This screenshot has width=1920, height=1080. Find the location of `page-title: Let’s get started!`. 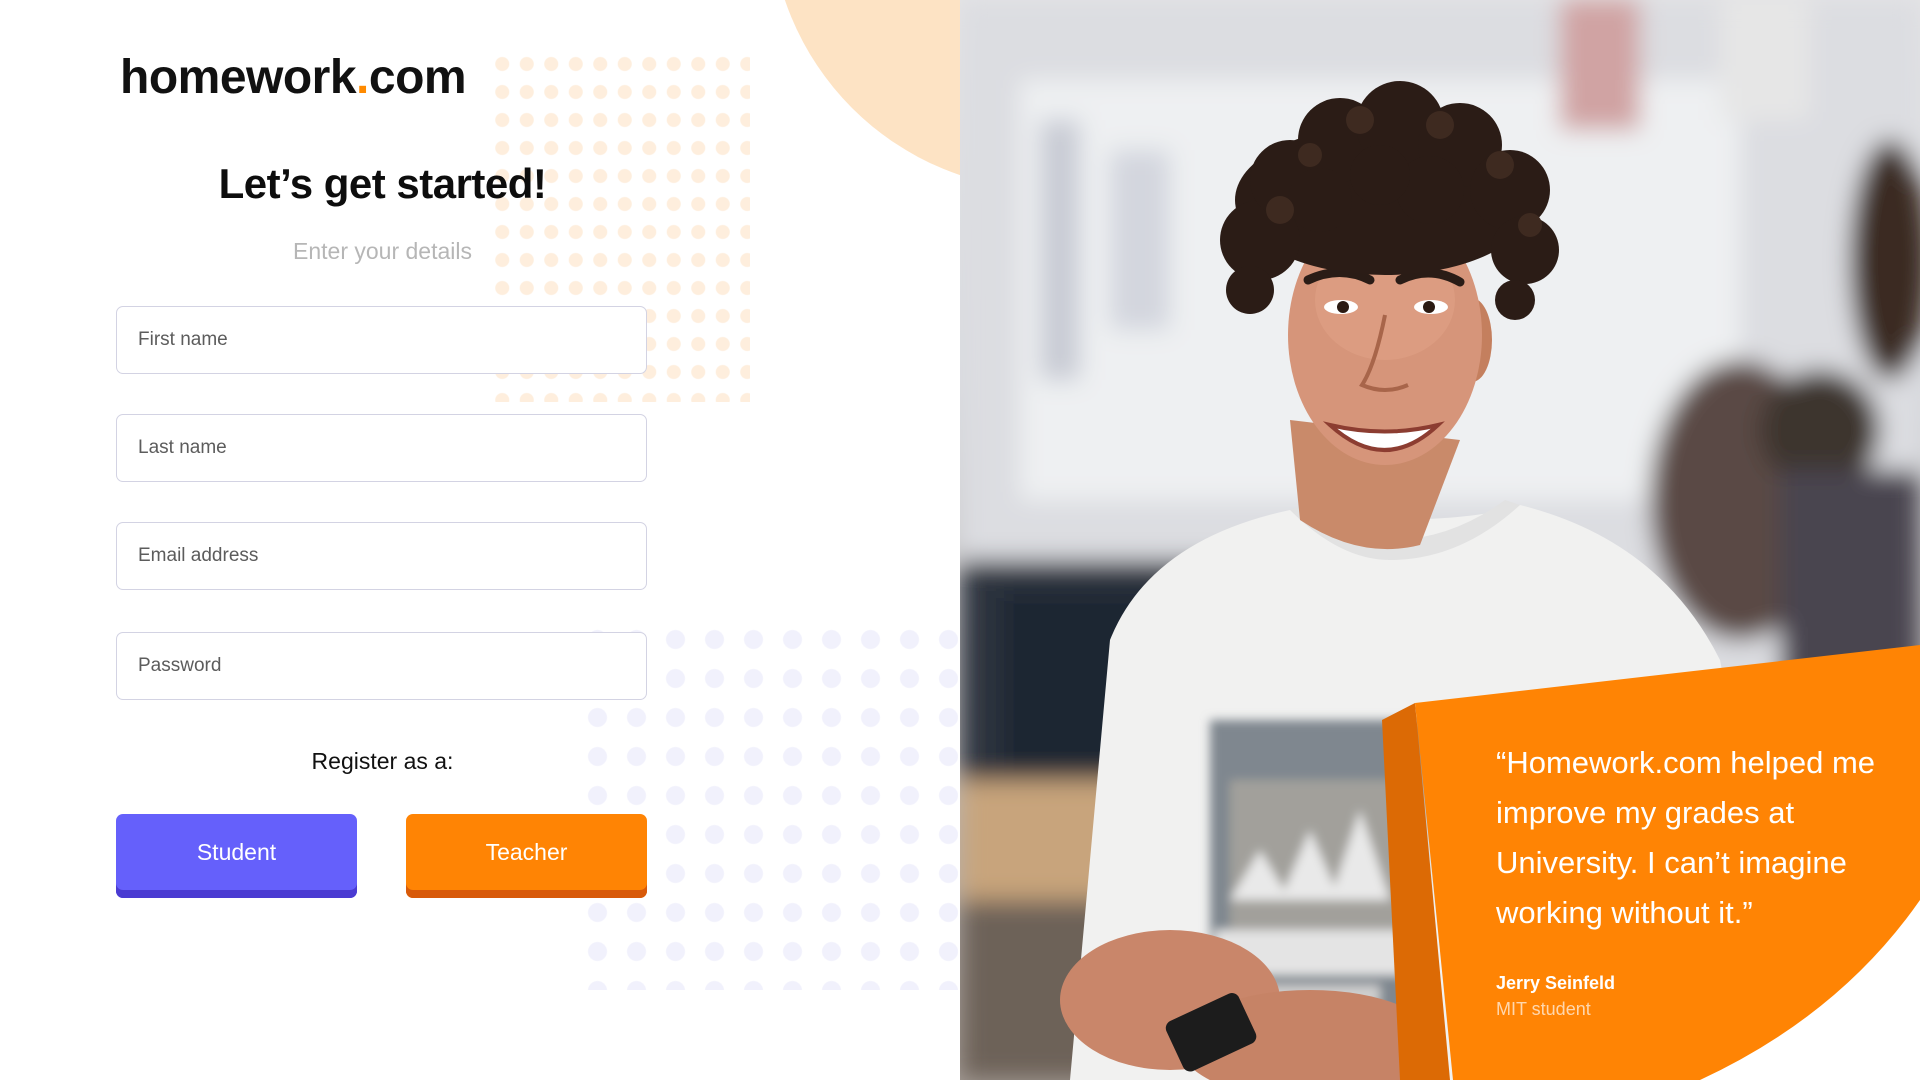

page-title: Let’s get started! is located at coordinates (382, 183).